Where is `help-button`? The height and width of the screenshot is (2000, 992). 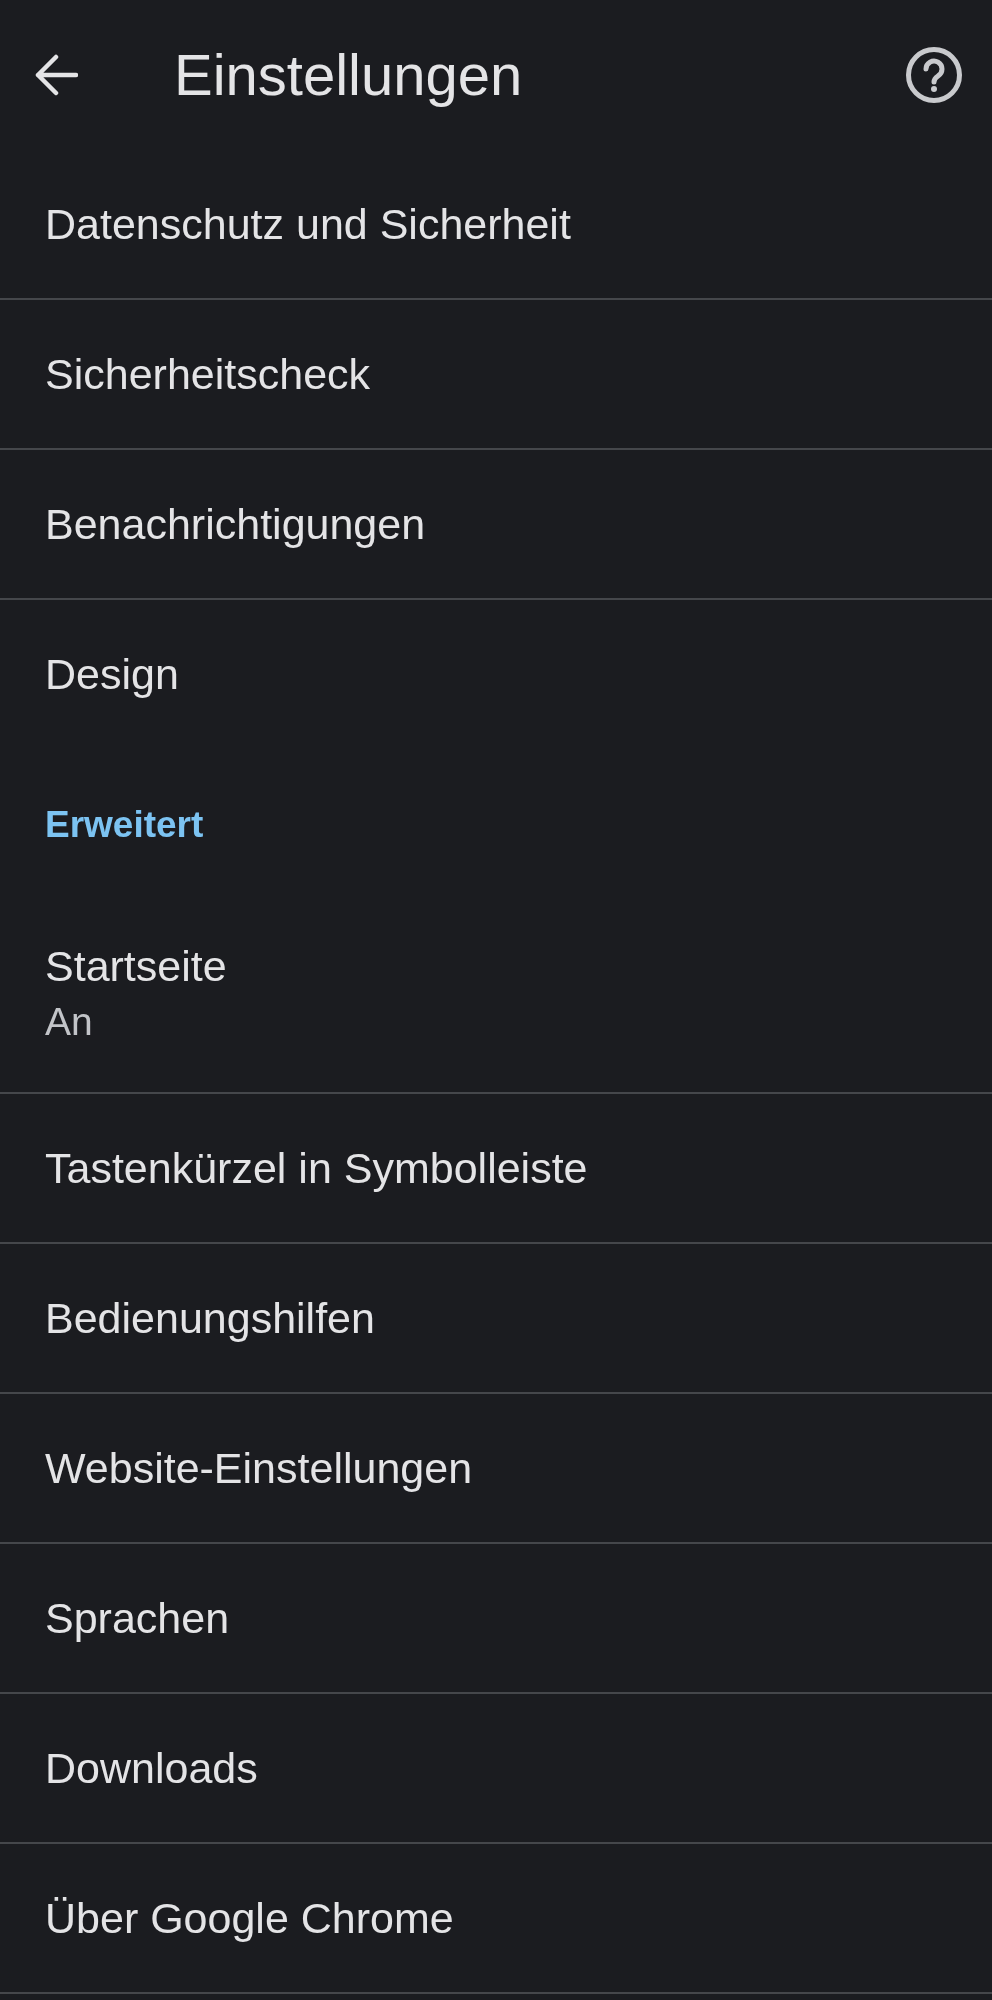 help-button is located at coordinates (934, 75).